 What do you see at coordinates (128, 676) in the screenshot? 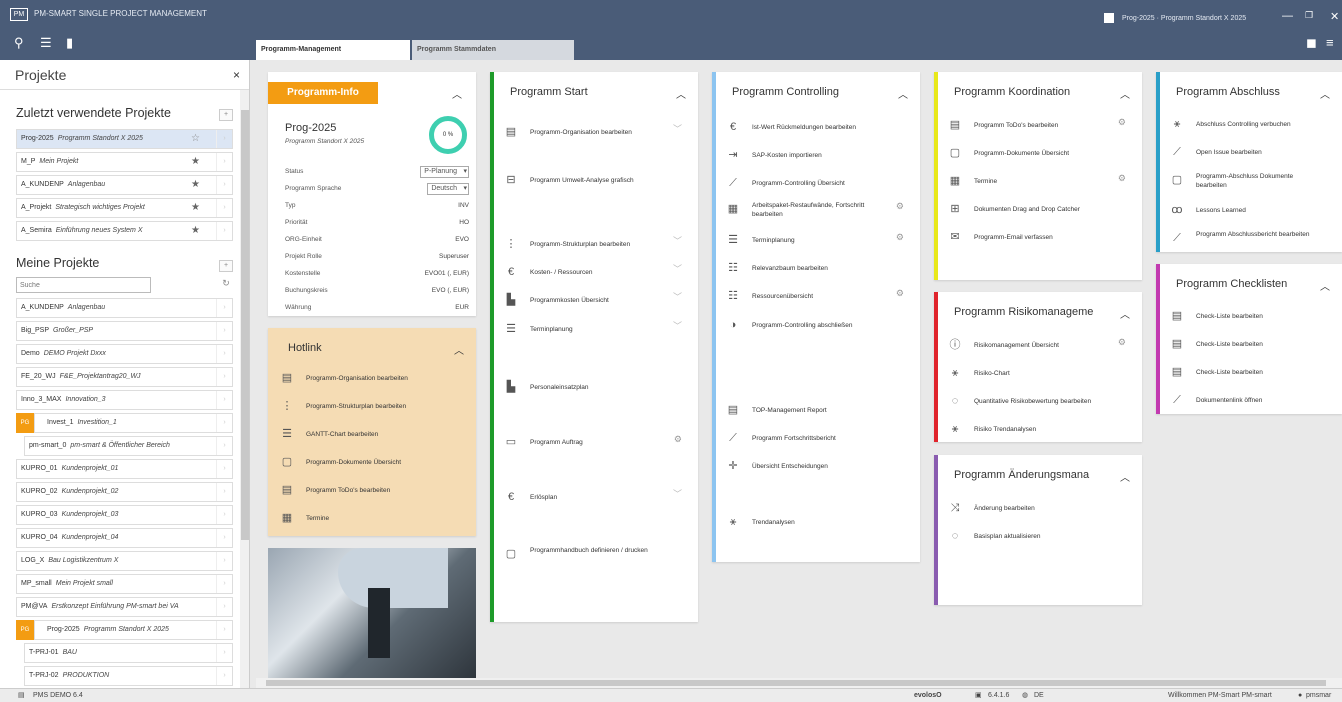
I see `my-project-row: T-PRJ-02 PRODUKTION ›` at bounding box center [128, 676].